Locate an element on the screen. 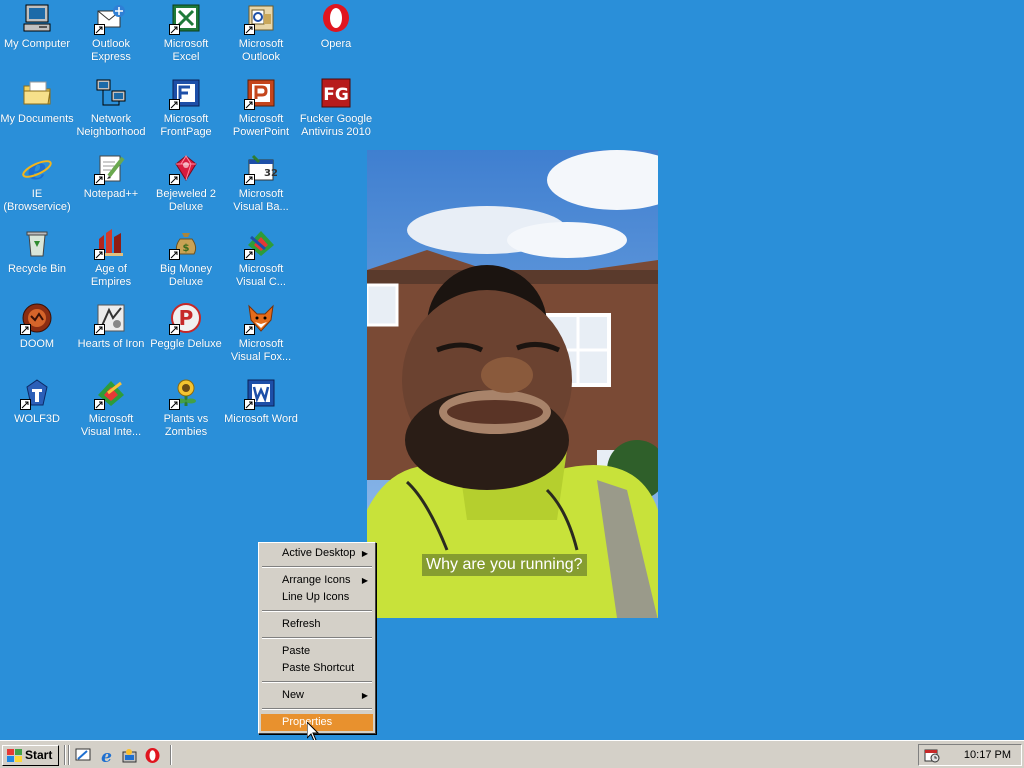 The width and height of the screenshot is (1024, 768). desktop-icon-microsoft-word: Microsoft Word is located at coordinates (261, 400).